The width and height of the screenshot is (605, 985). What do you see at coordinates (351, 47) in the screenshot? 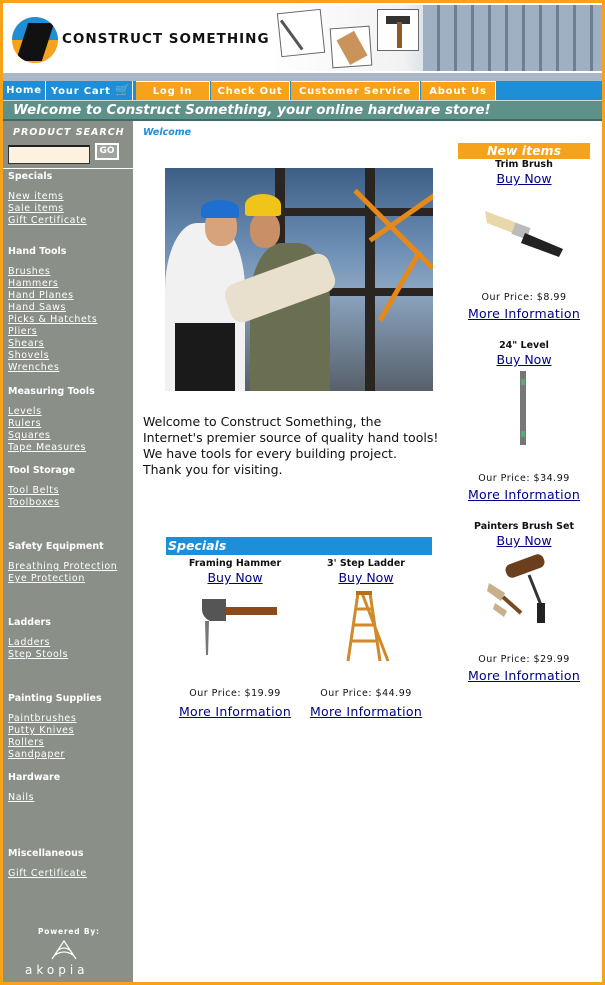
I see `saw-icon` at bounding box center [351, 47].